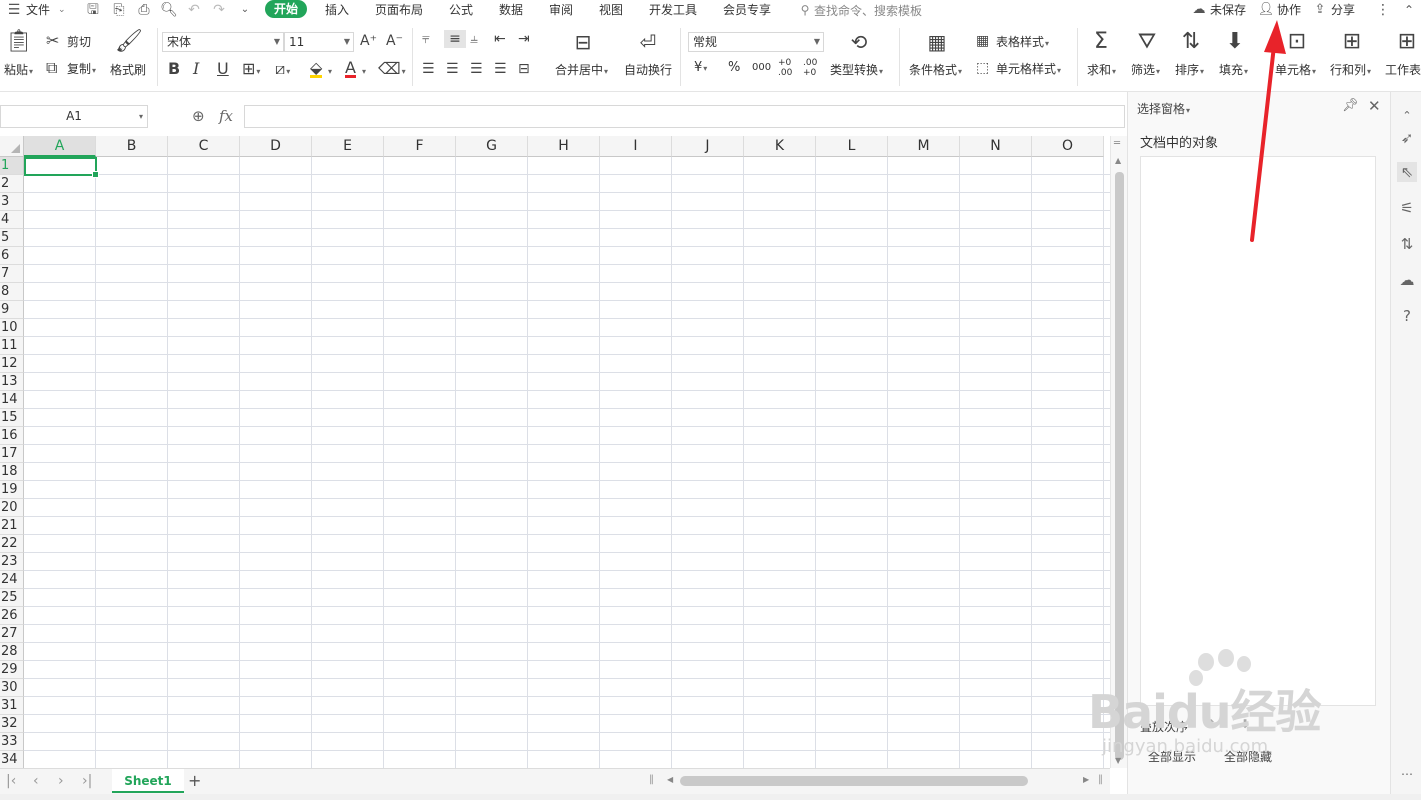 The width and height of the screenshot is (1421, 800). What do you see at coordinates (700, 68) in the screenshot?
I see `currency-button: ¥▾` at bounding box center [700, 68].